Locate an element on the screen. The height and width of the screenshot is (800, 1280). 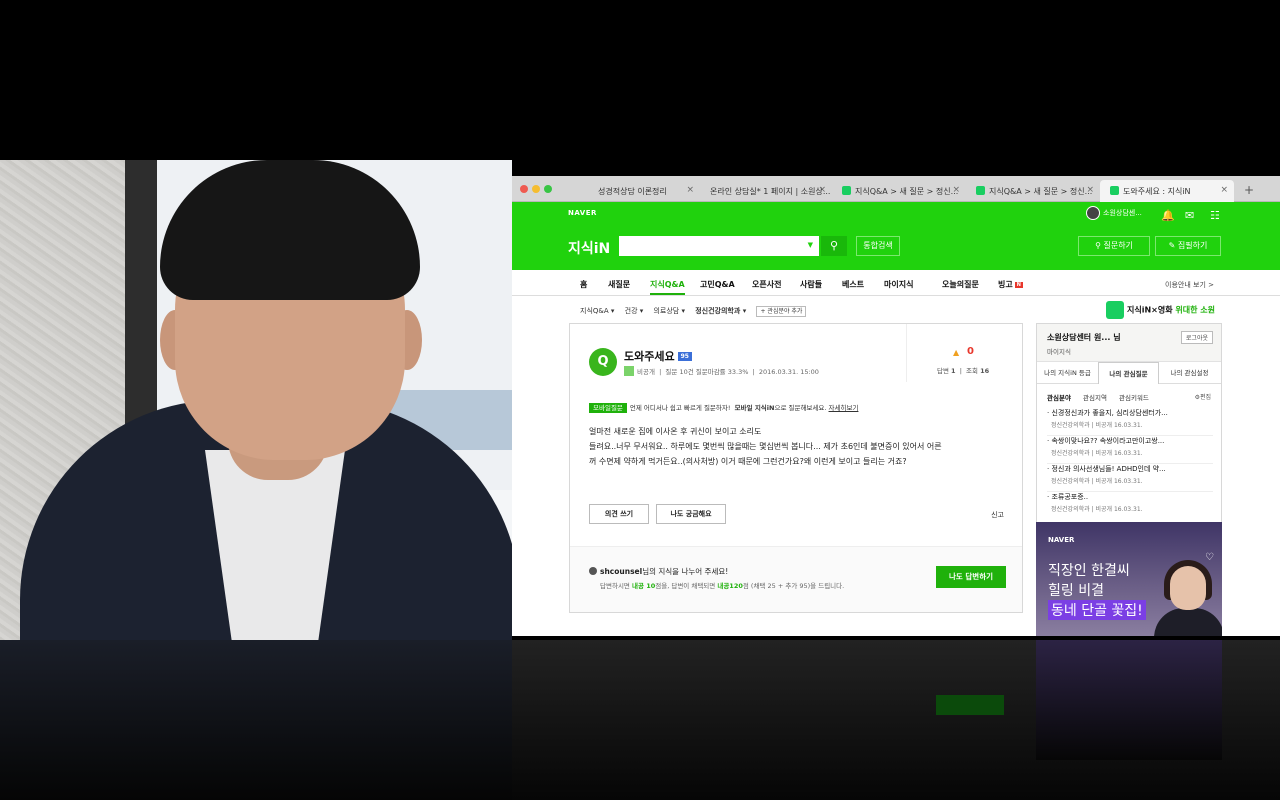
list-item: · 조류공포증.. 정신건강의학과 | 비공개 16.03.31. is located at coordinates (1130, 506).